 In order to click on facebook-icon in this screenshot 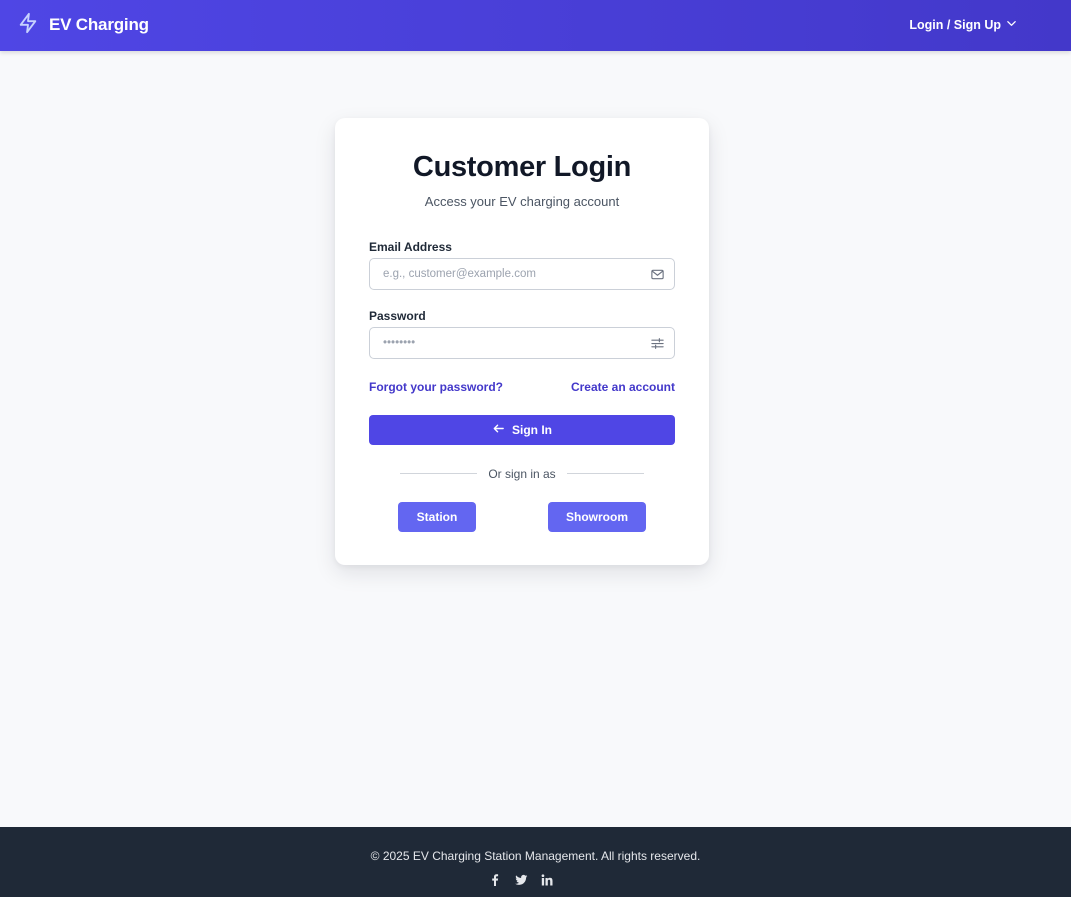, I will do `click(495, 880)`.